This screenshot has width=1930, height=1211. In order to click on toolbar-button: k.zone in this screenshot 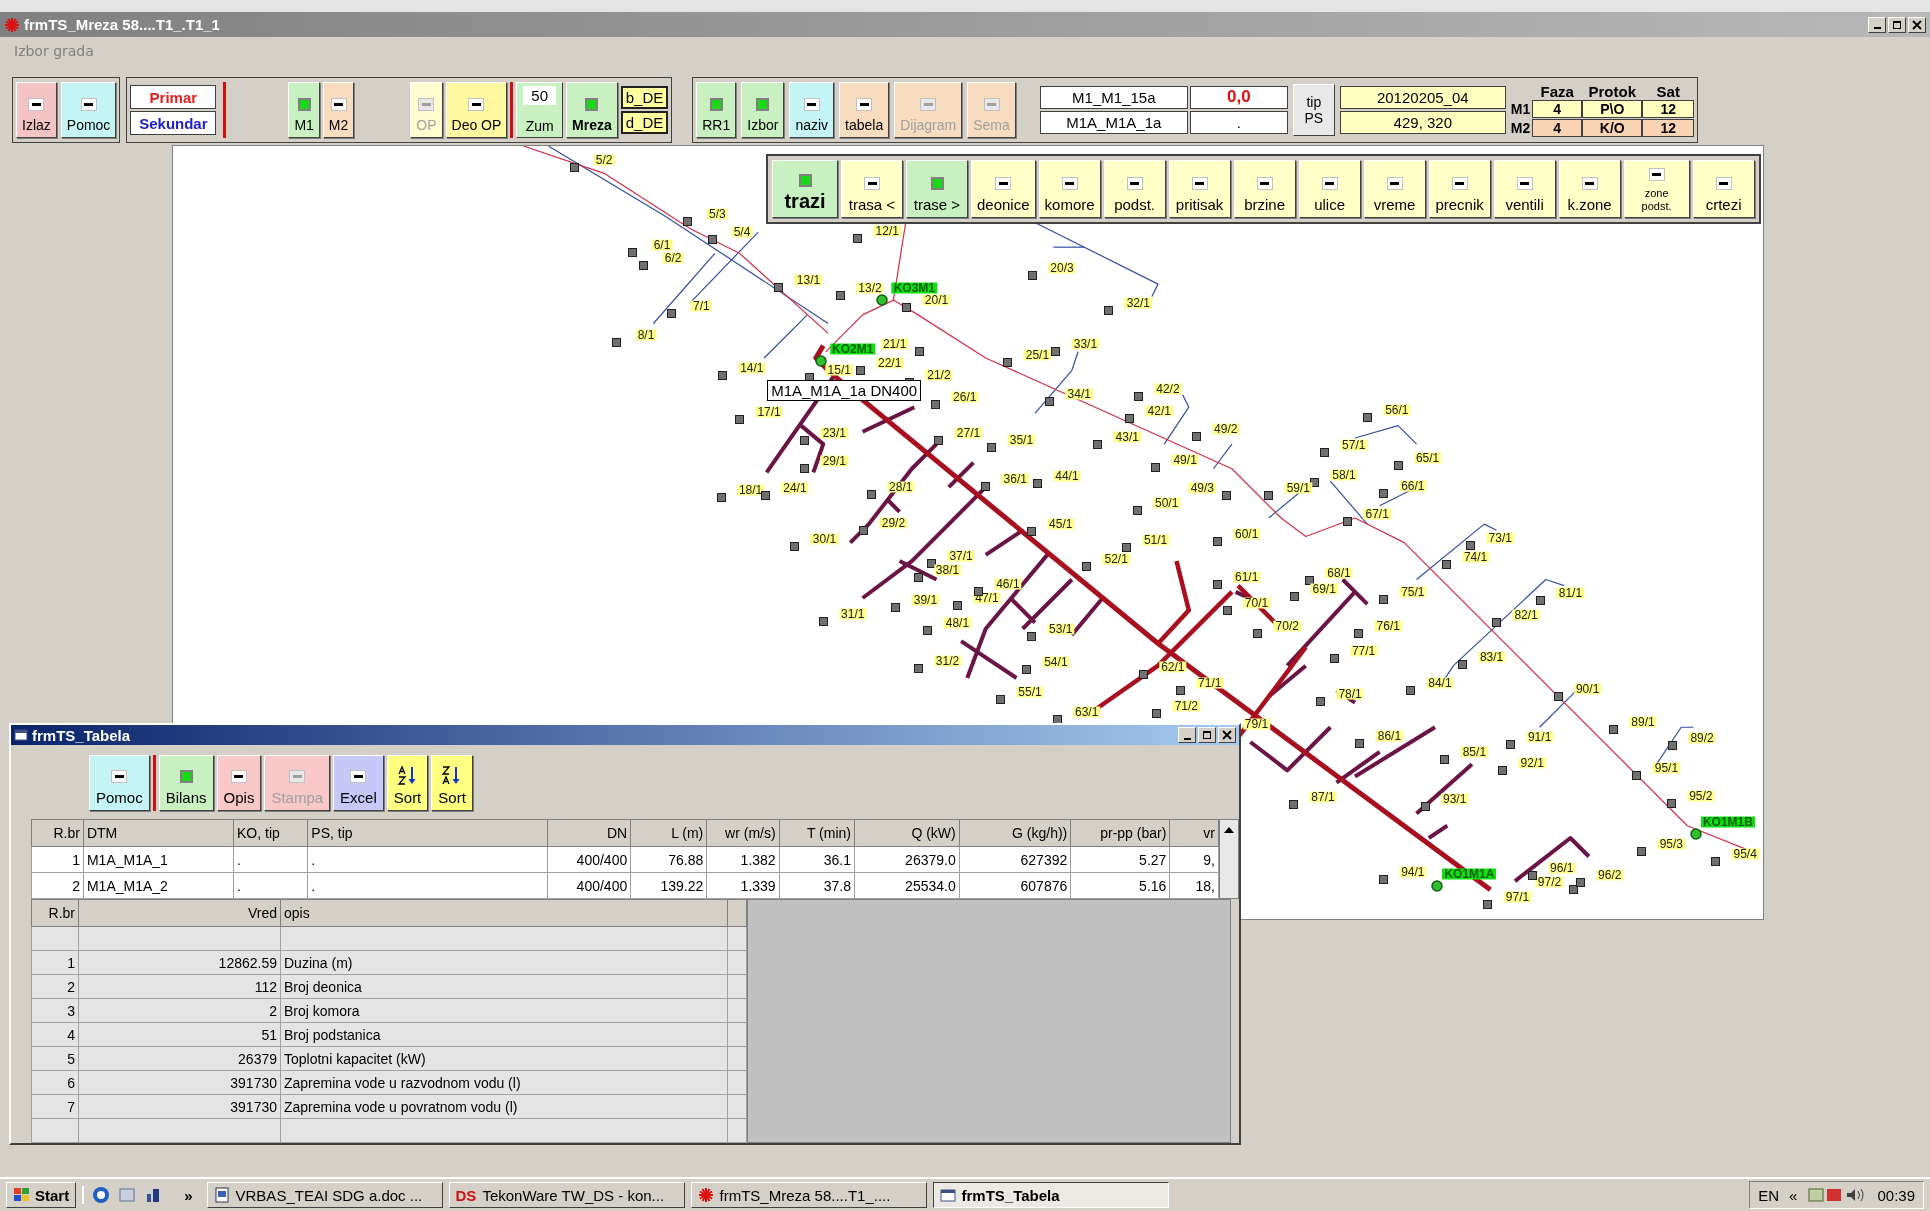, I will do `click(1589, 189)`.